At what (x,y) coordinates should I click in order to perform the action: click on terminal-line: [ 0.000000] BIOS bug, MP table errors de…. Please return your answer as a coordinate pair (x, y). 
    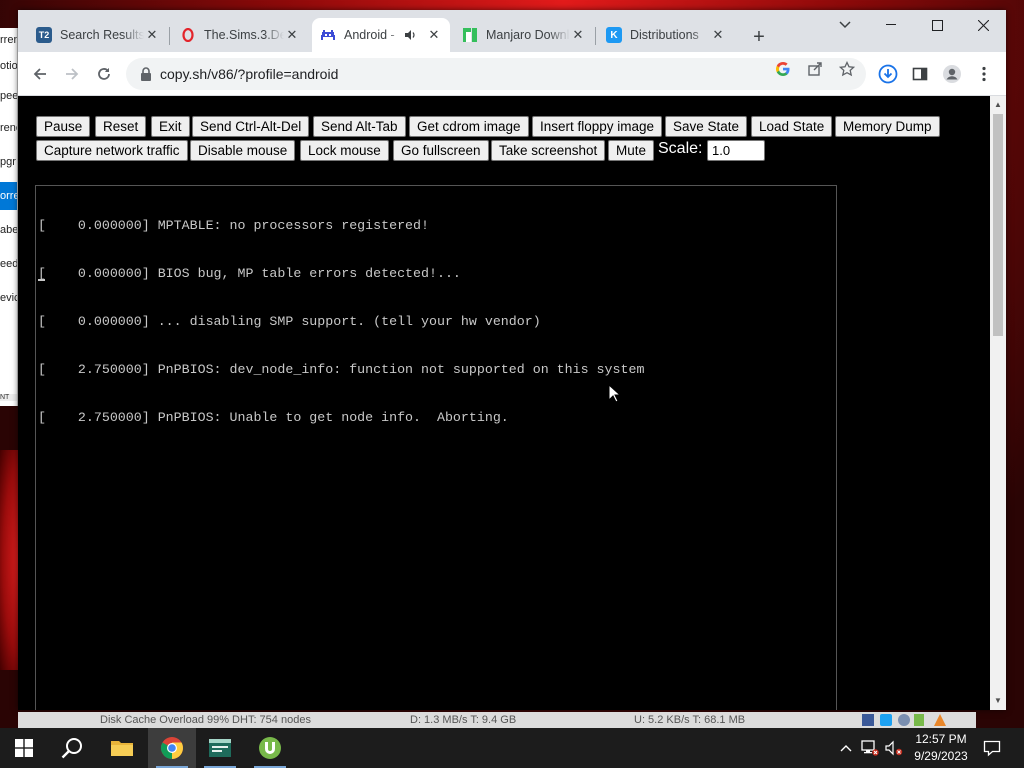
    Looking at the image, I should click on (249, 273).